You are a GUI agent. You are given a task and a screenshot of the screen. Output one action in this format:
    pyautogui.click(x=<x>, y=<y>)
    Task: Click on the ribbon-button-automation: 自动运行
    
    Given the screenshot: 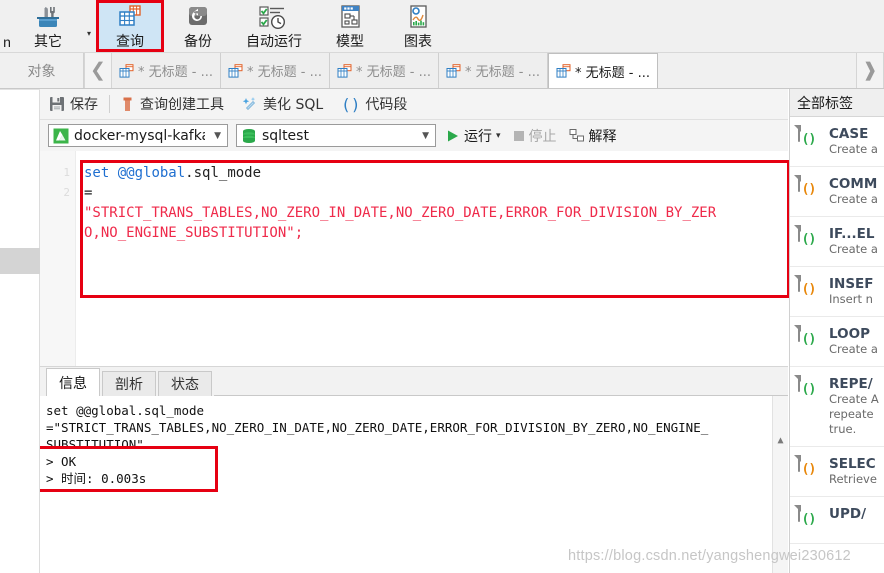 What is the action you would take?
    pyautogui.click(x=274, y=26)
    